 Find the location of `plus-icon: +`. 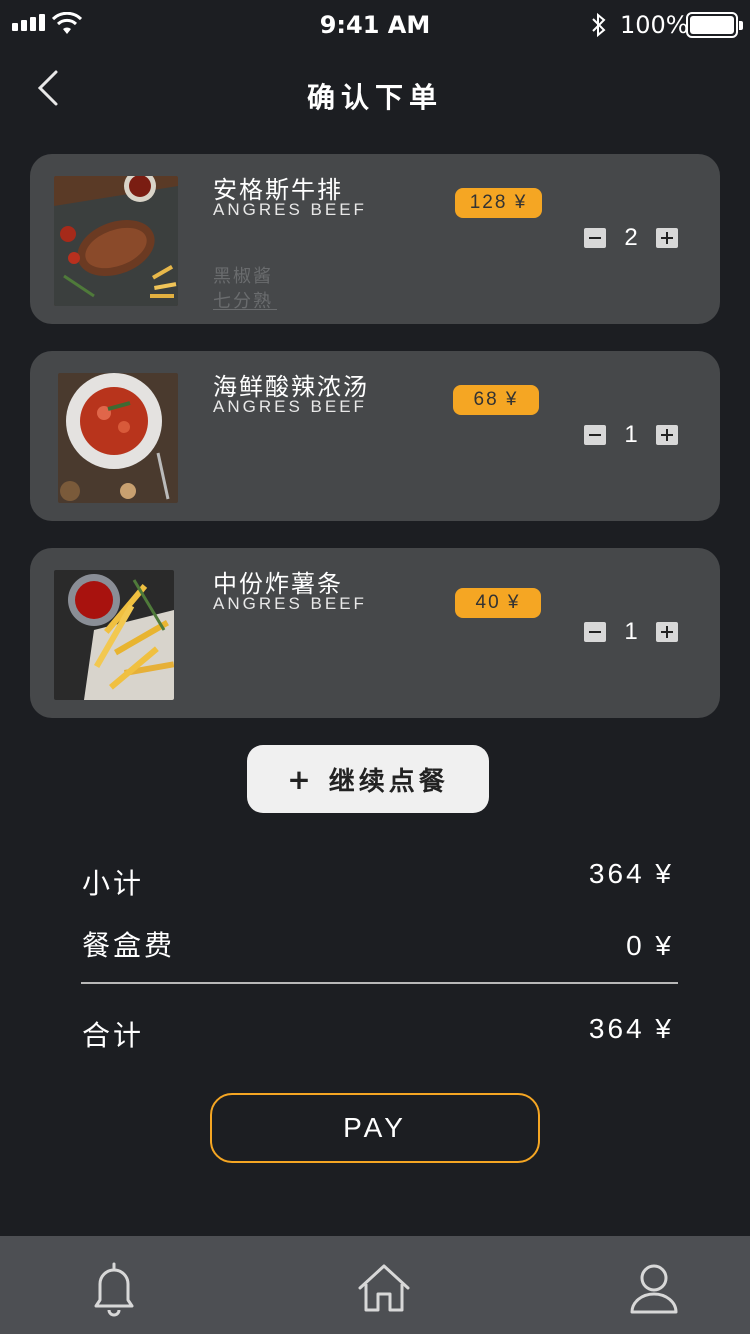

plus-icon: + is located at coordinates (299, 779).